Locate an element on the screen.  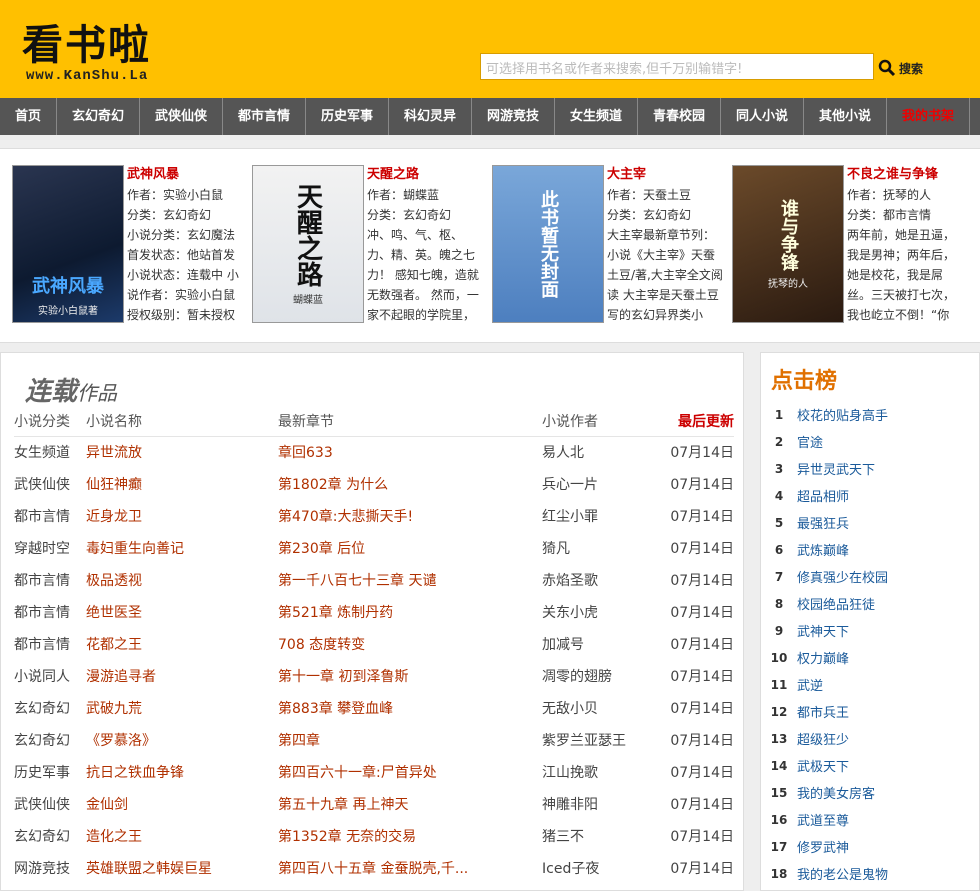
site-logo: 看书啦 www.KanShu.La is located at coordinates (112, 58).